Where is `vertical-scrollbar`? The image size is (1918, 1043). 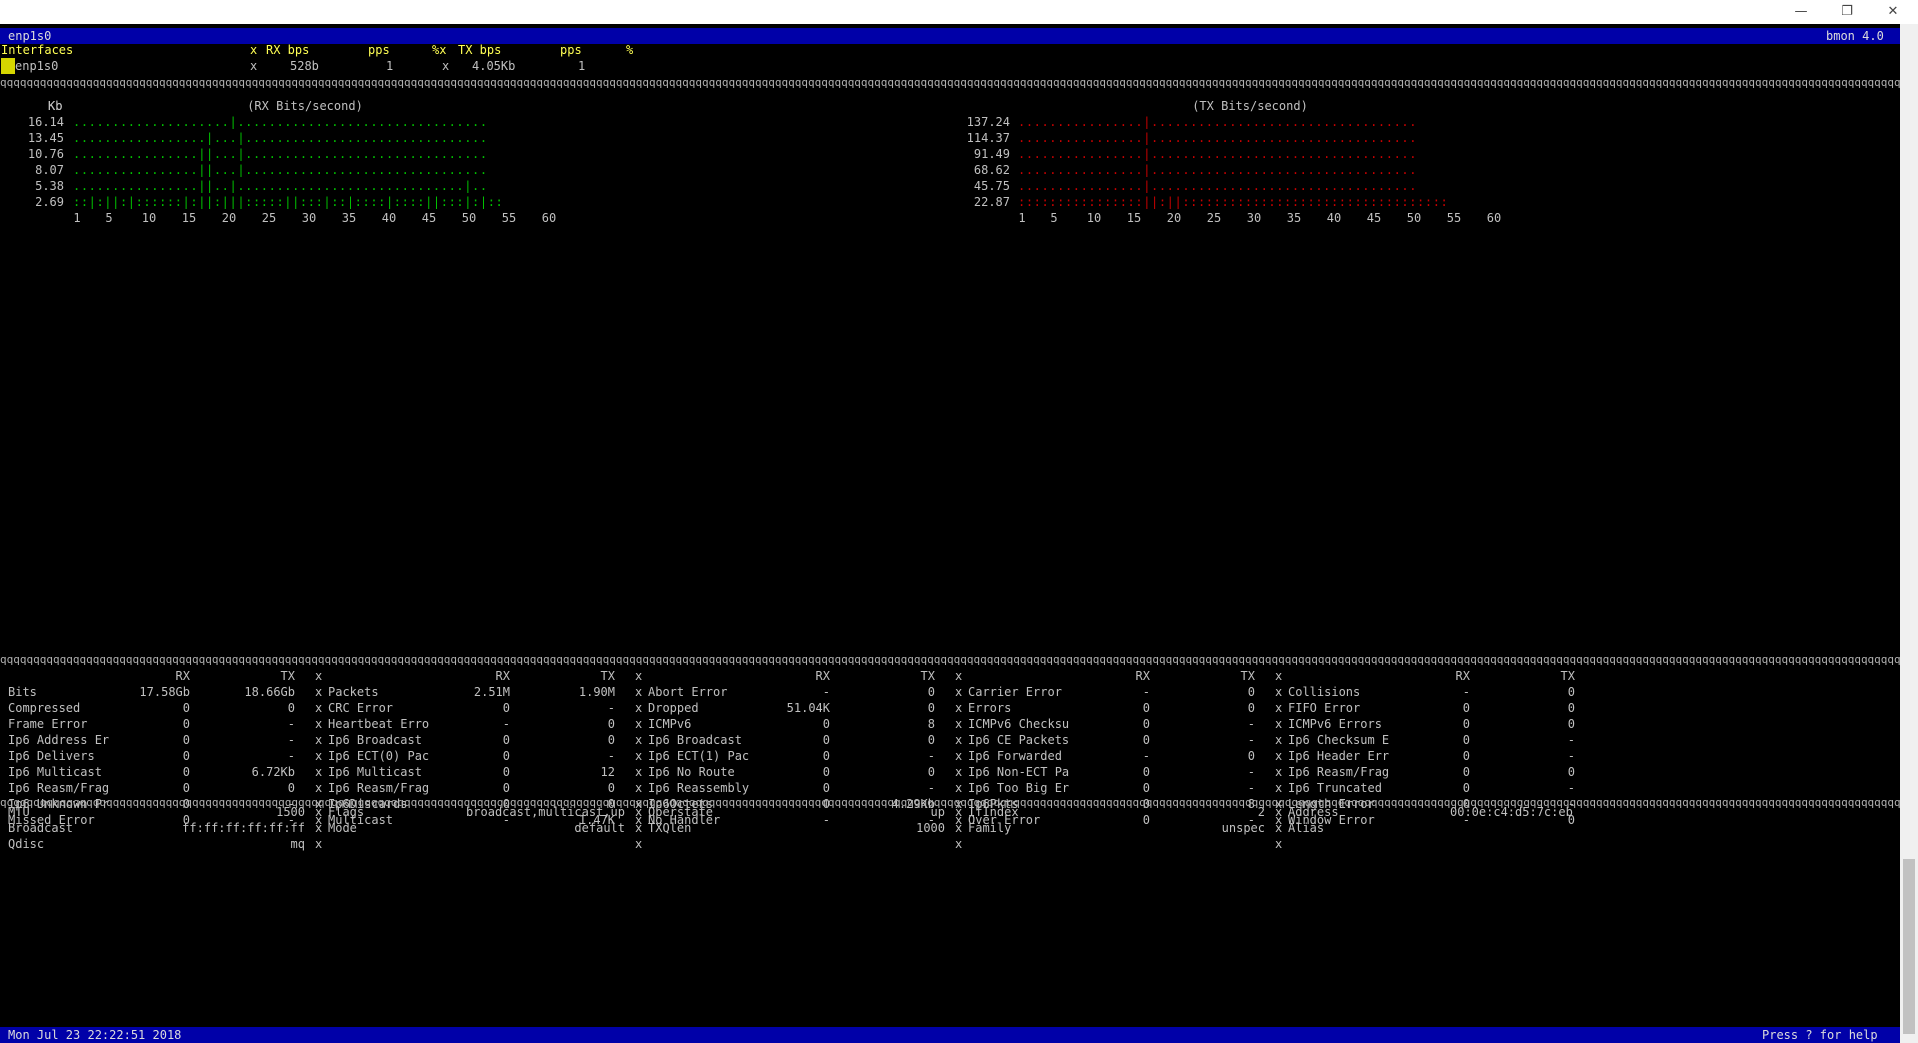
vertical-scrollbar is located at coordinates (1909, 533).